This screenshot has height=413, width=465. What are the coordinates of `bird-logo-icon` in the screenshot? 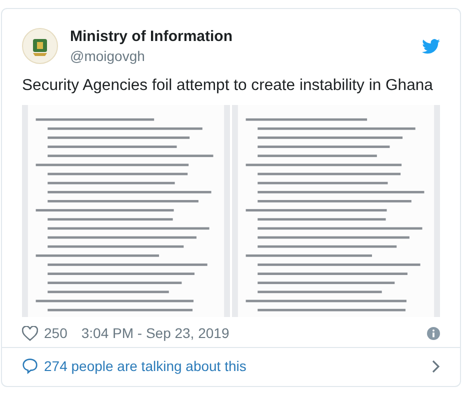 It's located at (431, 46).